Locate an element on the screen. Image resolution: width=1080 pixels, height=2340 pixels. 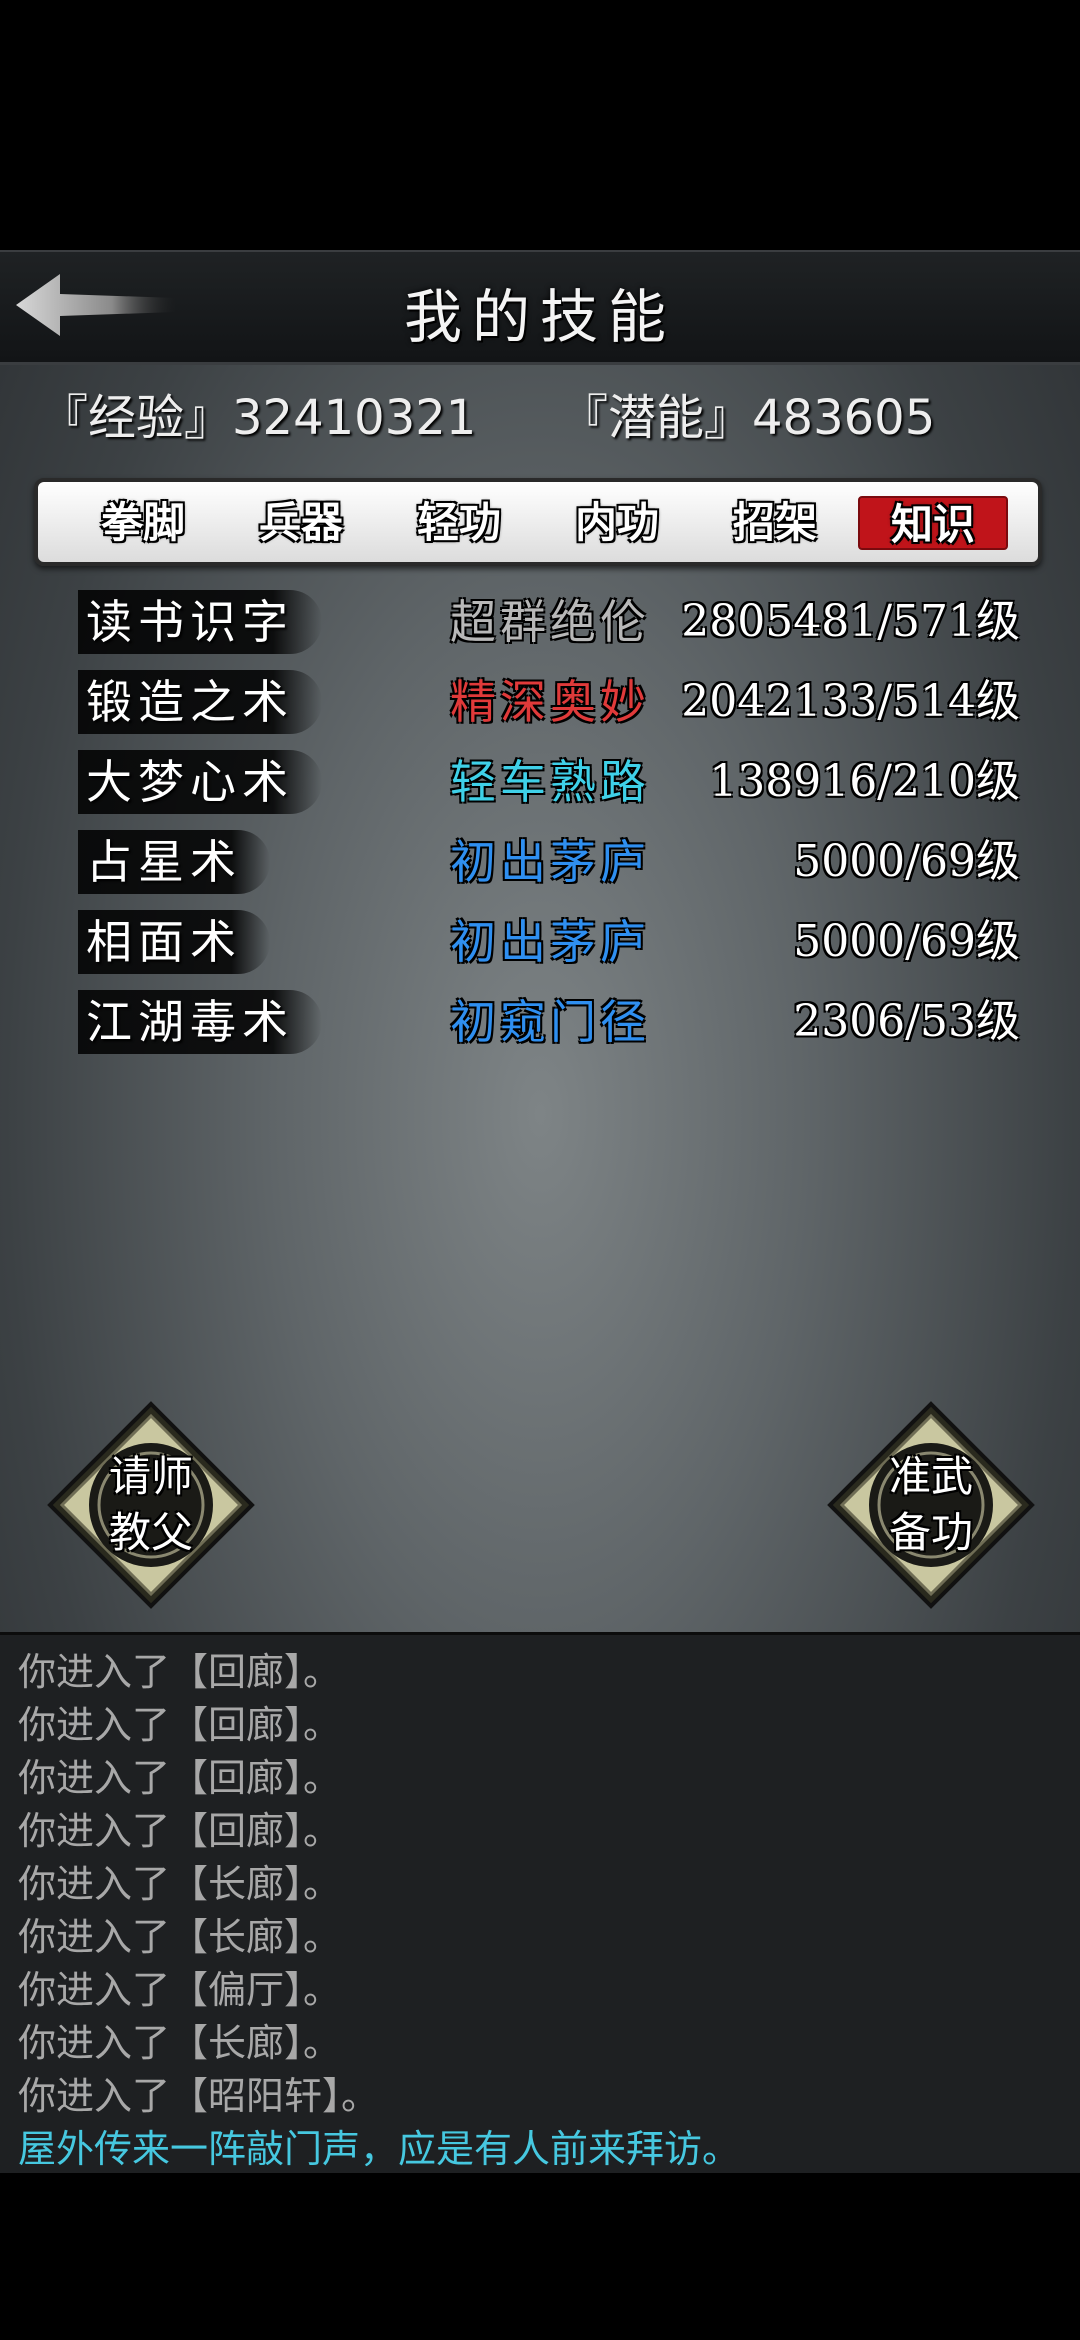
ask-master-button: 请师 教父 is located at coordinates (151, 1505).